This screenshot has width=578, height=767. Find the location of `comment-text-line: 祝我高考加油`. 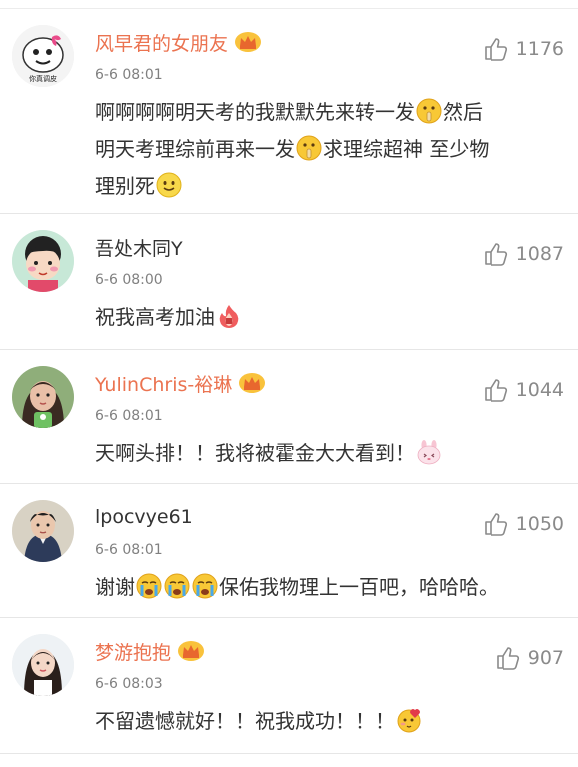

comment-text-line: 祝我高考加油 is located at coordinates (326, 317).